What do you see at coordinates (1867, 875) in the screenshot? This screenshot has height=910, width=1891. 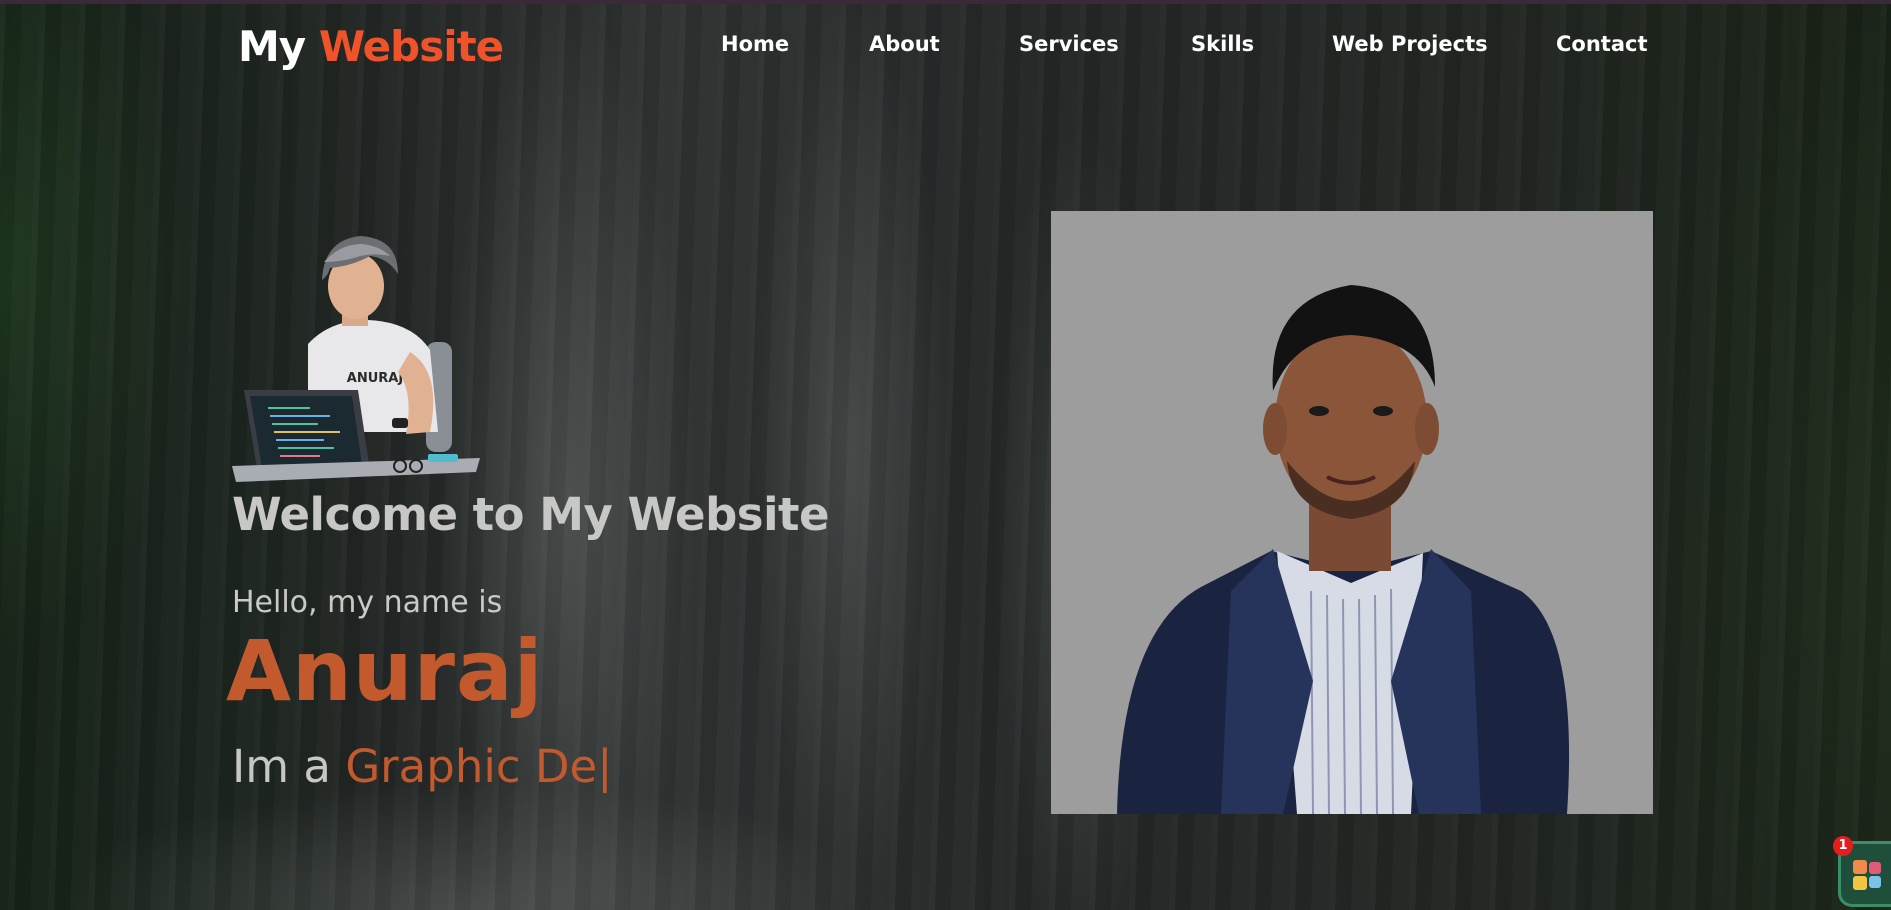 I see `extension-widget-icon` at bounding box center [1867, 875].